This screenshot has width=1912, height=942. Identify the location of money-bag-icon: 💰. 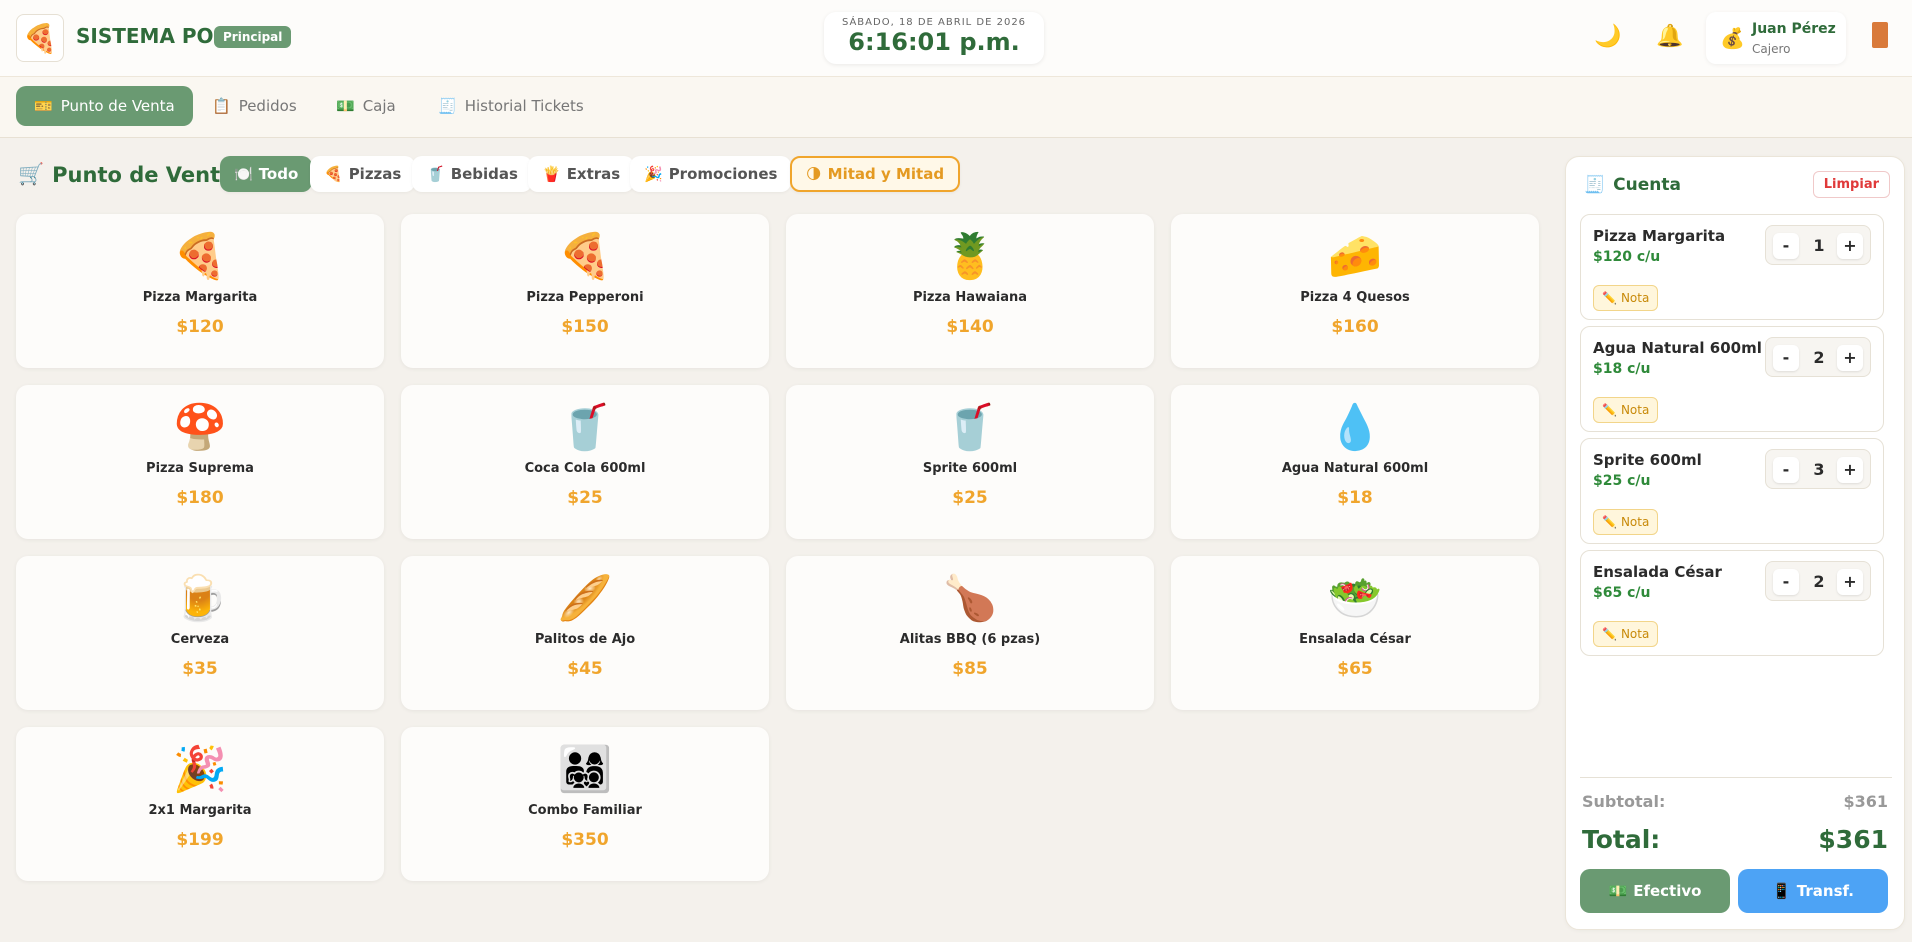
(1732, 38).